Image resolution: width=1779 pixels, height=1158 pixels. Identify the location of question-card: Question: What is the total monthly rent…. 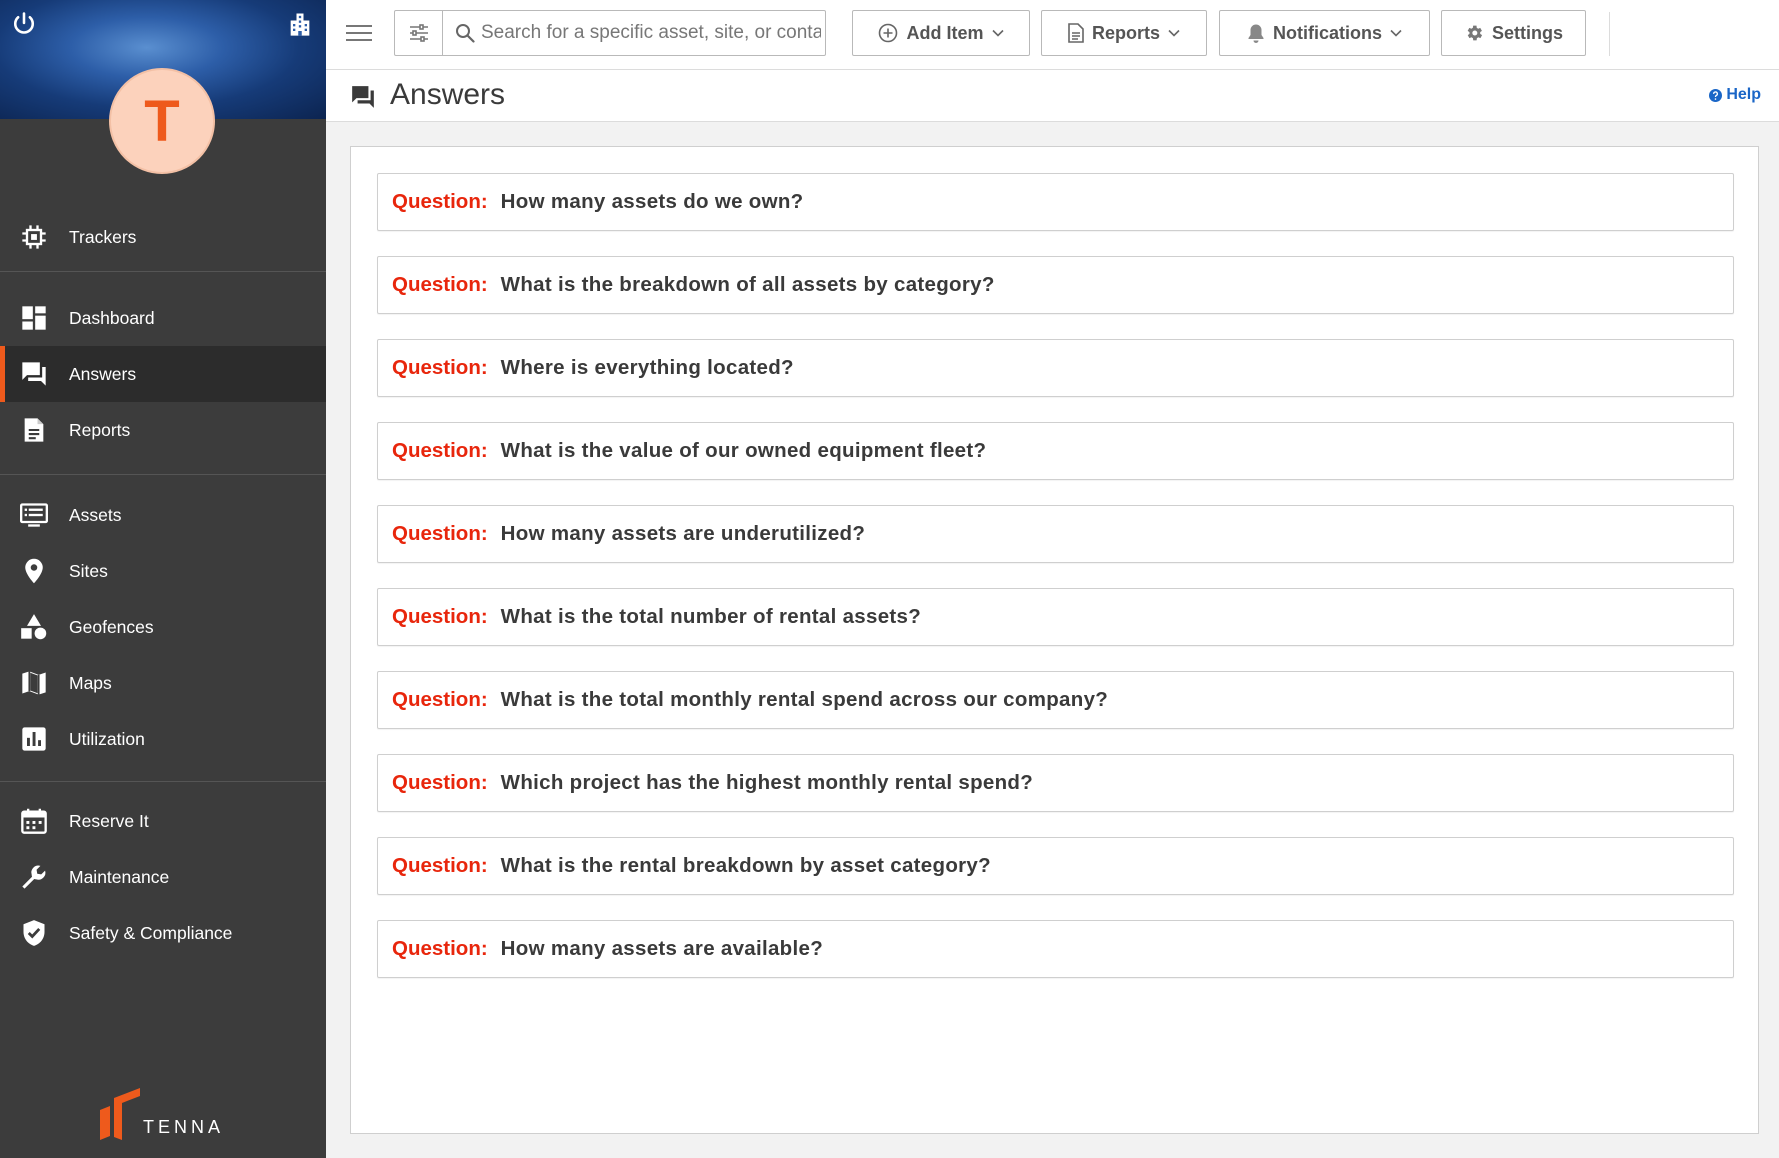
(1055, 700).